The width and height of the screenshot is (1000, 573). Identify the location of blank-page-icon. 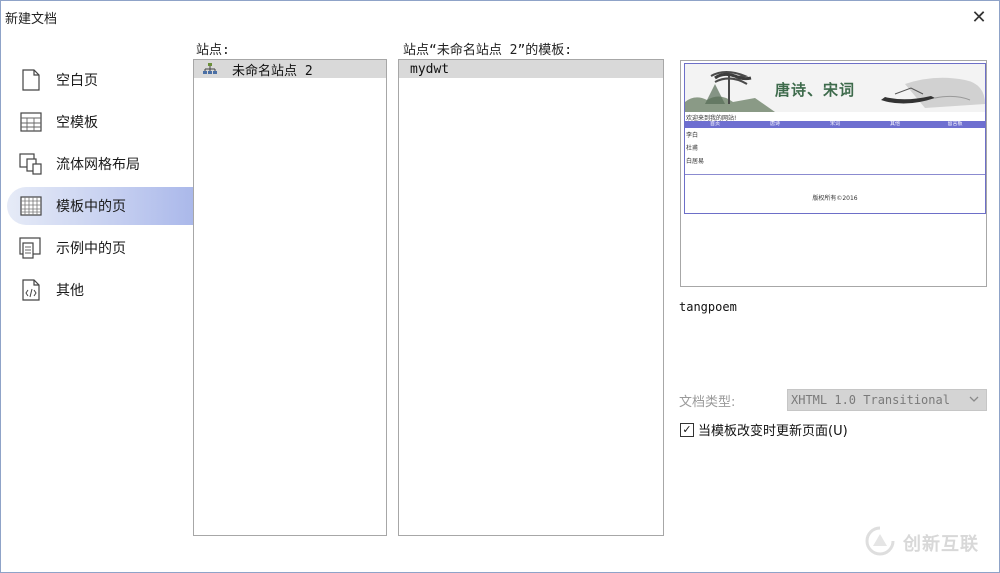
(31, 80).